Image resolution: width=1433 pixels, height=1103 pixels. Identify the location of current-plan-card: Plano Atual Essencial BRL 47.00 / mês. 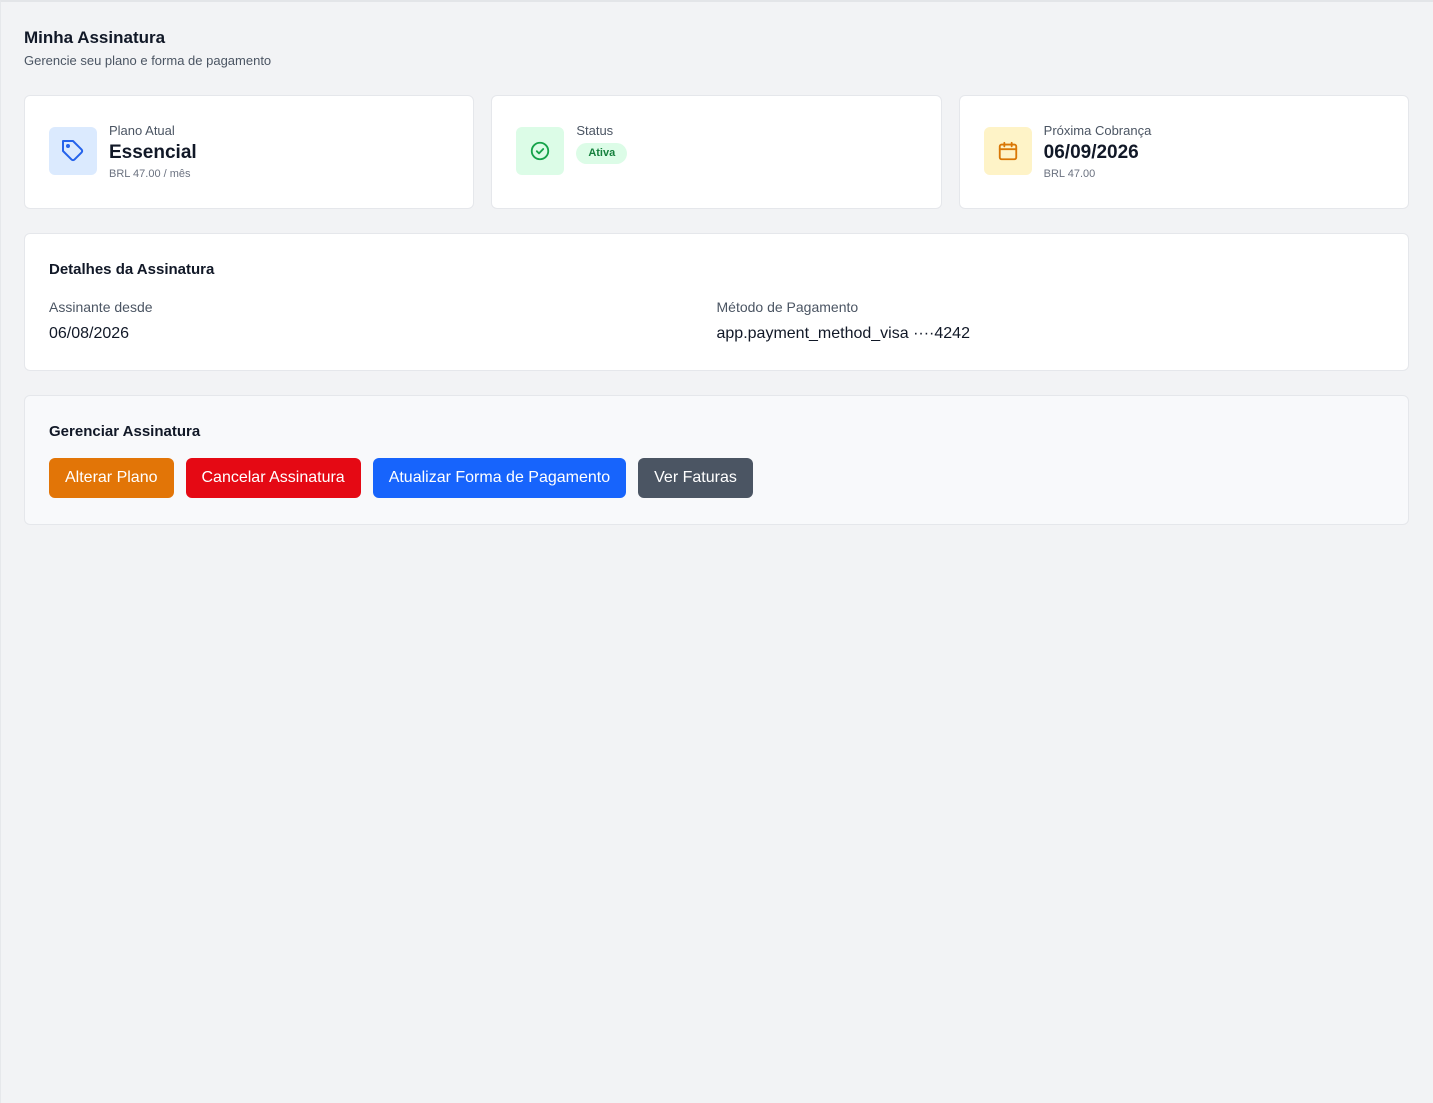
(249, 152).